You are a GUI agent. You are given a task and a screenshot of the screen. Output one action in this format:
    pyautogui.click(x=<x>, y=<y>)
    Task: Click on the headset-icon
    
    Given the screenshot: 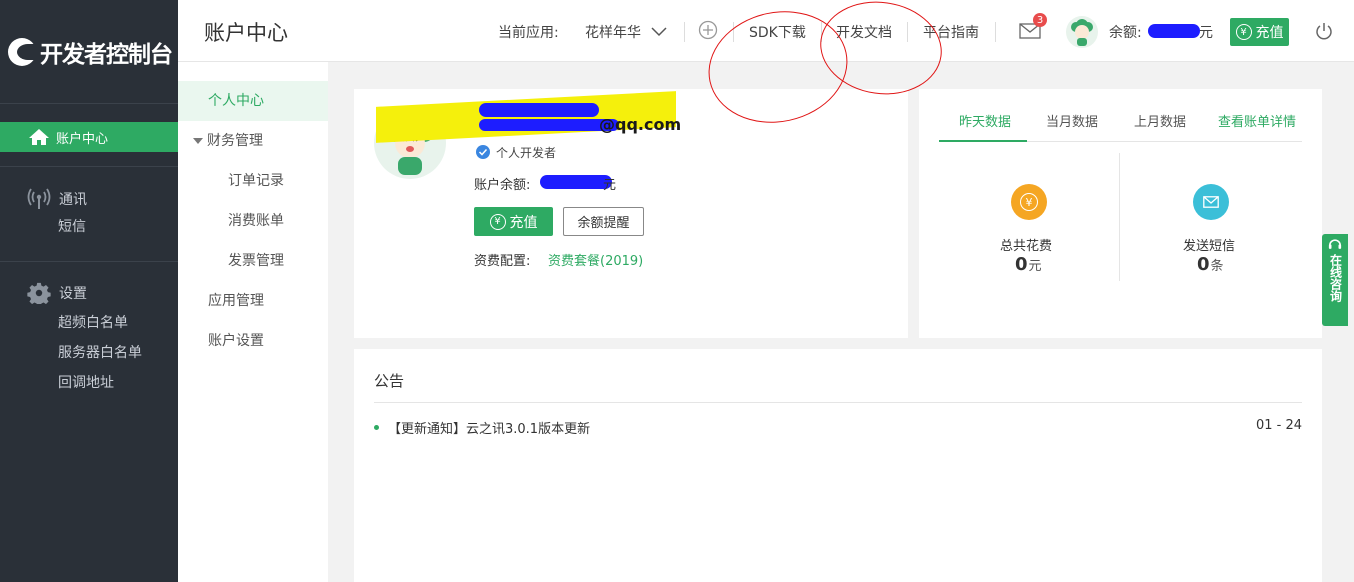 What is the action you would take?
    pyautogui.click(x=1335, y=244)
    